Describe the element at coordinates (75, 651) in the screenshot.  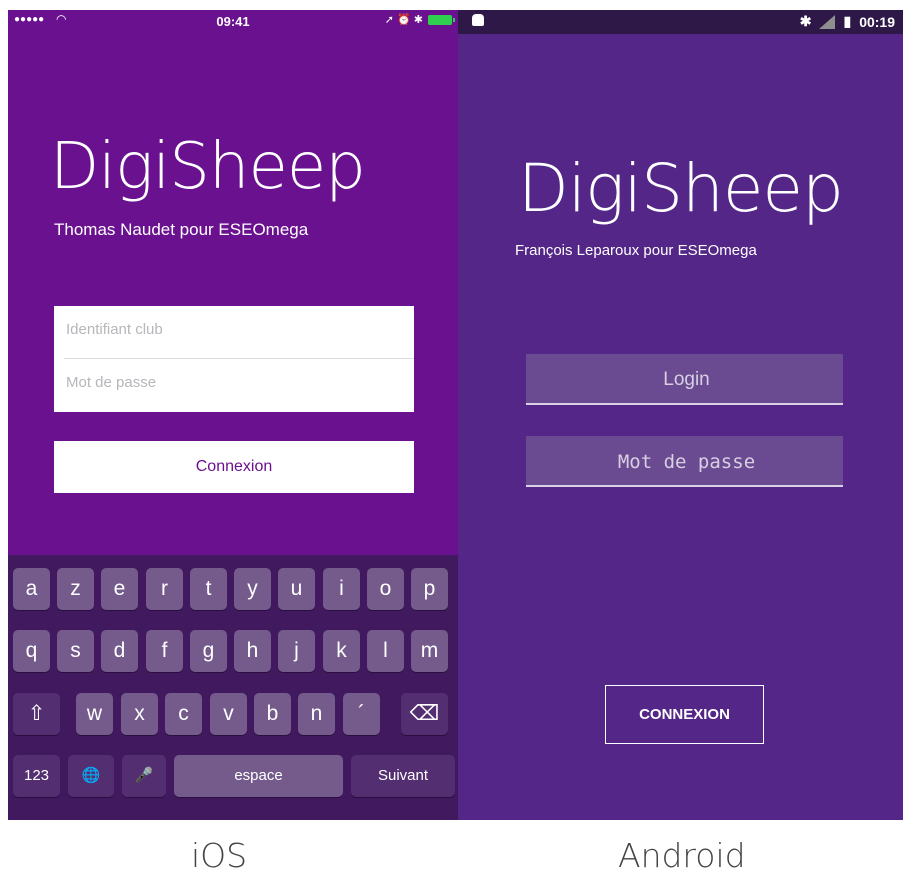
I see `key-s: s` at that location.